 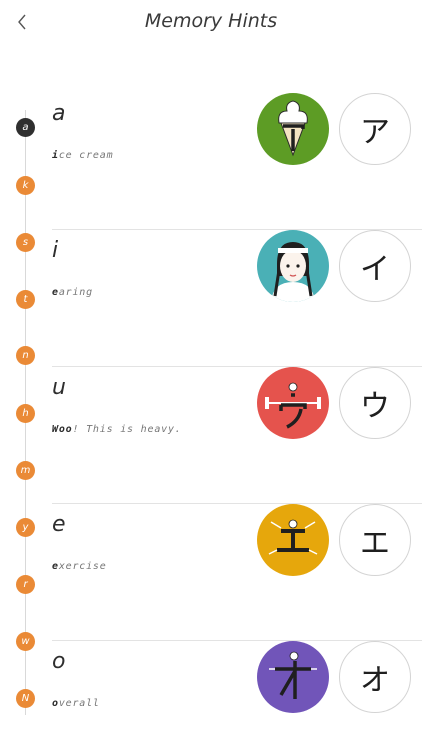 I want to click on romaji-label: o, so click(x=59, y=661).